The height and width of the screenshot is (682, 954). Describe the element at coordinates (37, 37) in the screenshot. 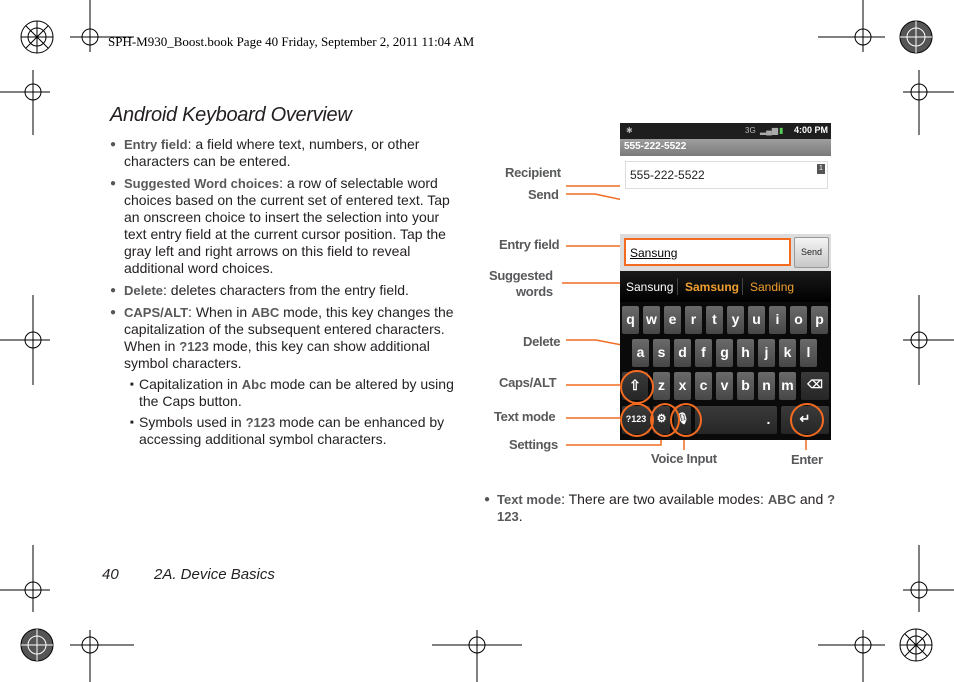

I see `crop-mark-top-left` at that location.